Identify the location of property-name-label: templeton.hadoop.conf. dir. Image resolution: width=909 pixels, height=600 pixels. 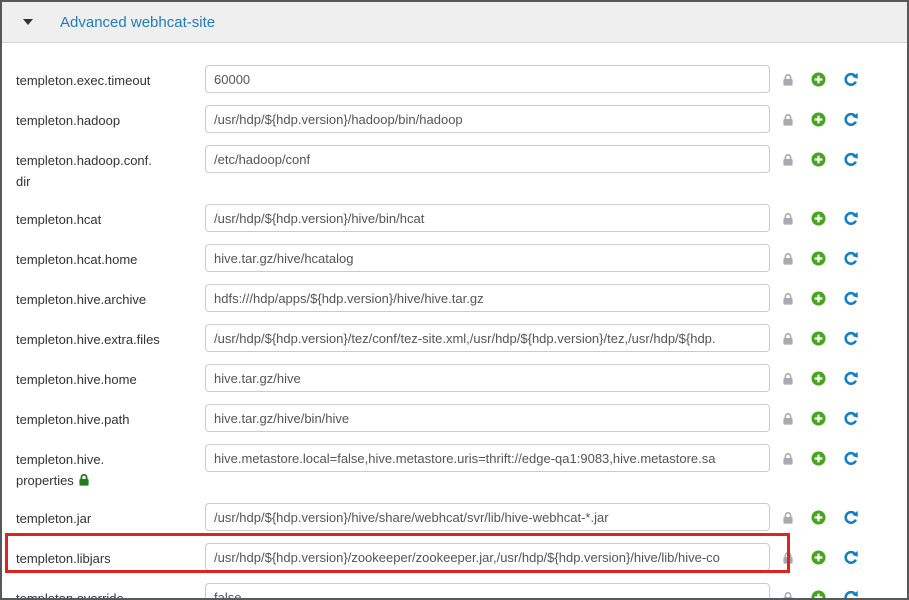
(84, 171).